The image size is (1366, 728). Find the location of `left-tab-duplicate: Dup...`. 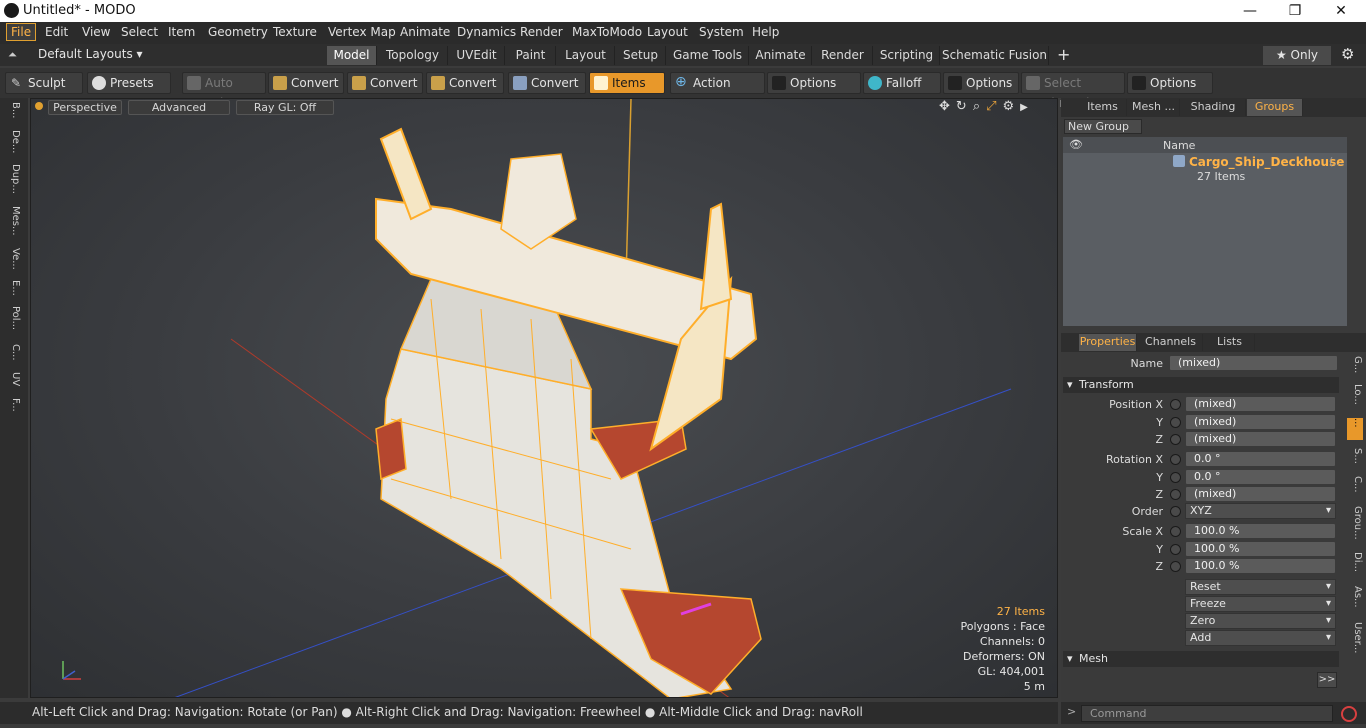

left-tab-duplicate: Dup... is located at coordinates (12, 179).